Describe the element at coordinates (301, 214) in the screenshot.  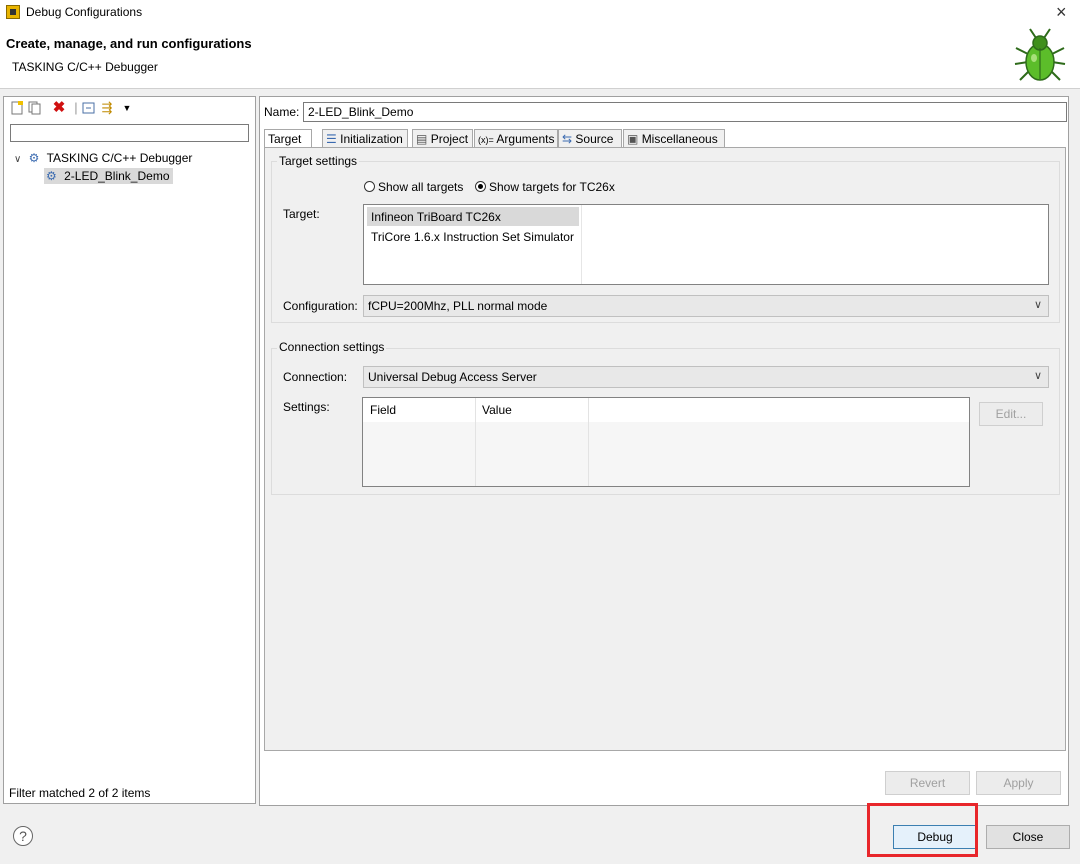
I see `target-label: Target:` at that location.